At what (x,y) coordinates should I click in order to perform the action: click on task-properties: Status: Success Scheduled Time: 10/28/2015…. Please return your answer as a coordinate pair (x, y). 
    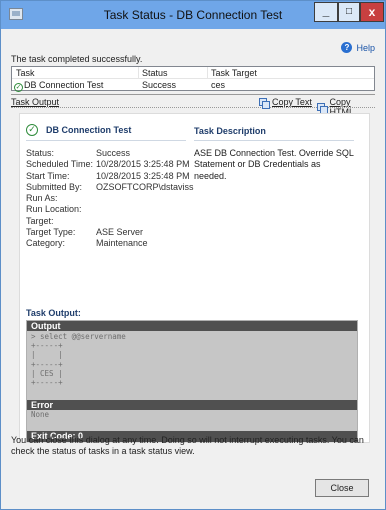
    Looking at the image, I should click on (110, 199).